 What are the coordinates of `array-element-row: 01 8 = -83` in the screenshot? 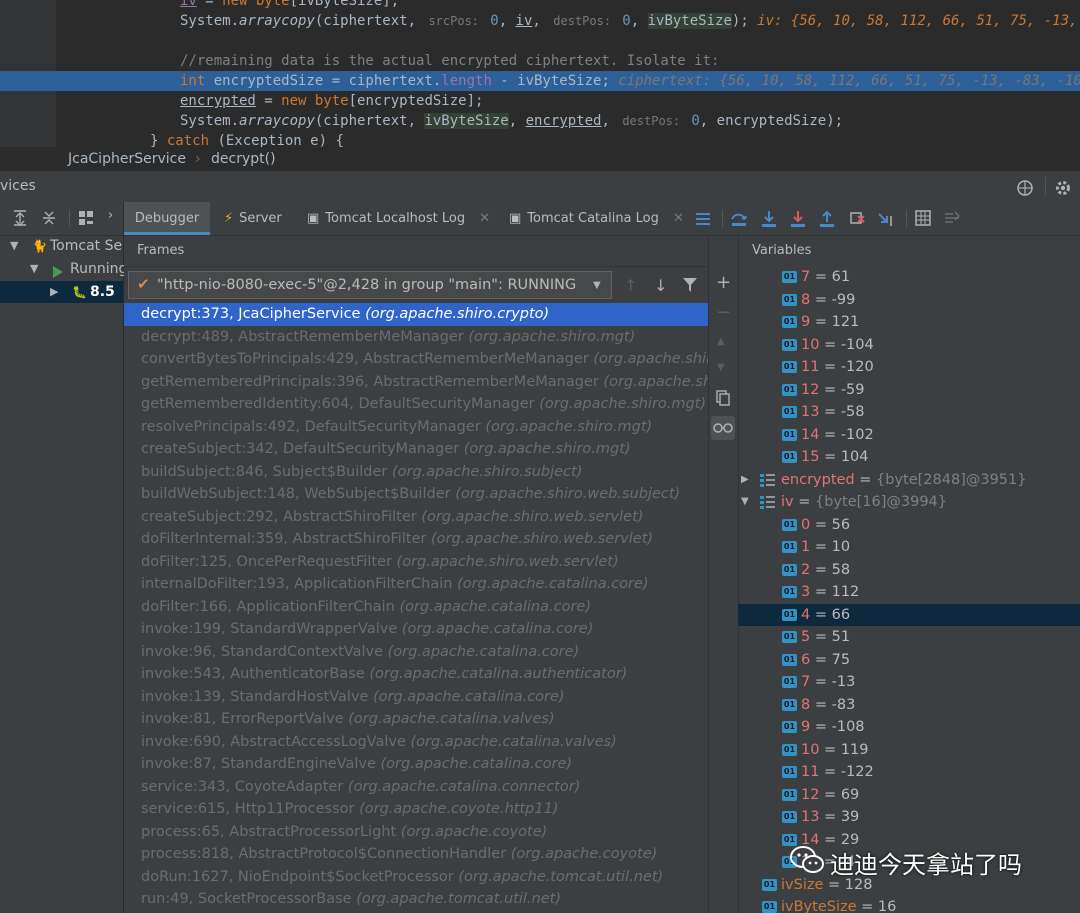 It's located at (909, 705).